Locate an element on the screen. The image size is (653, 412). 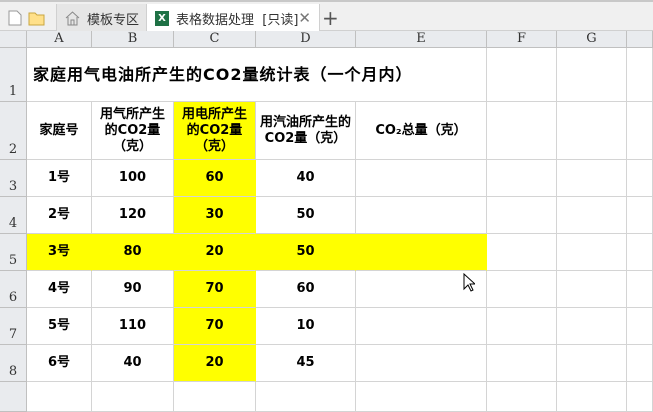
data-cell: 6号 is located at coordinates (59, 363).